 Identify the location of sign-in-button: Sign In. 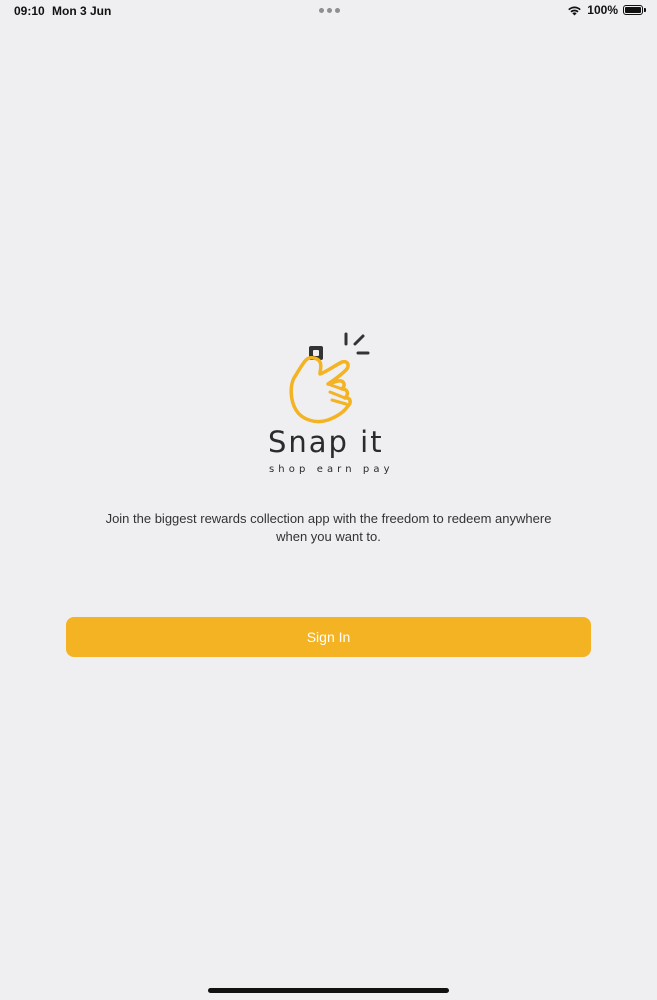
(328, 637).